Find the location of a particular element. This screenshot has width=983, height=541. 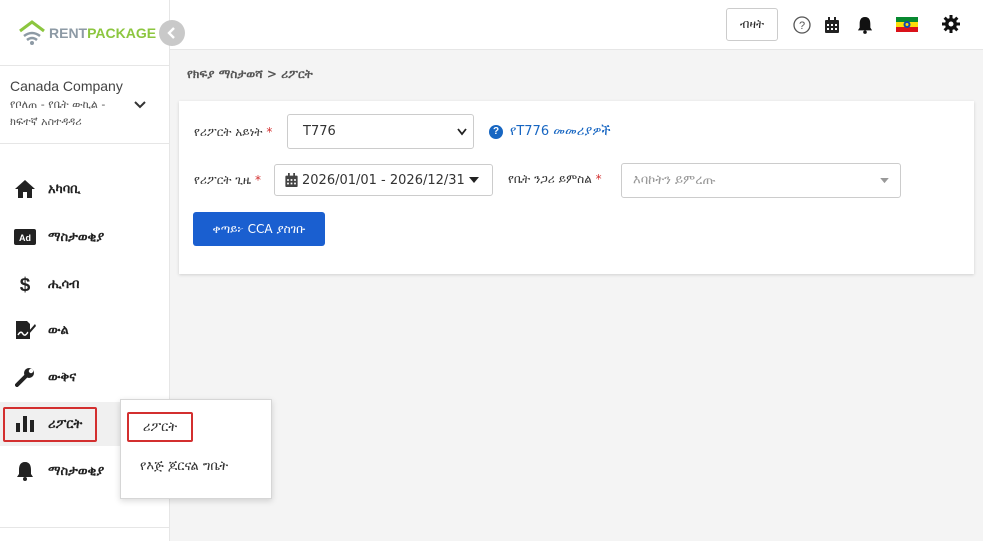

property-label-text: የቤት ንጋሪ ይምስል is located at coordinates (550, 179).